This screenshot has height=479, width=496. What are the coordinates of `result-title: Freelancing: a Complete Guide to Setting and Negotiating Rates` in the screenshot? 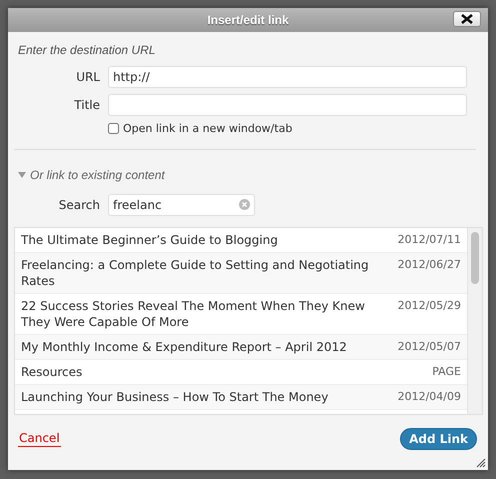 It's located at (204, 273).